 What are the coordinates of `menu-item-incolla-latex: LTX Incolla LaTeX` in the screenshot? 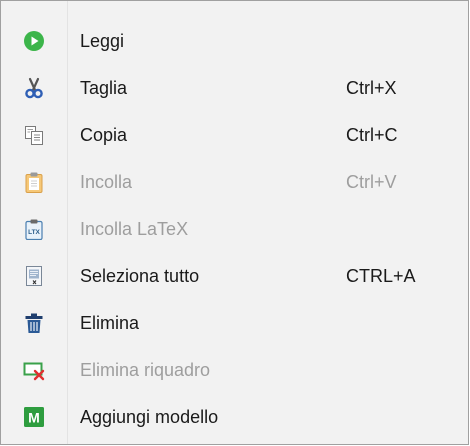 It's located at (234, 229).